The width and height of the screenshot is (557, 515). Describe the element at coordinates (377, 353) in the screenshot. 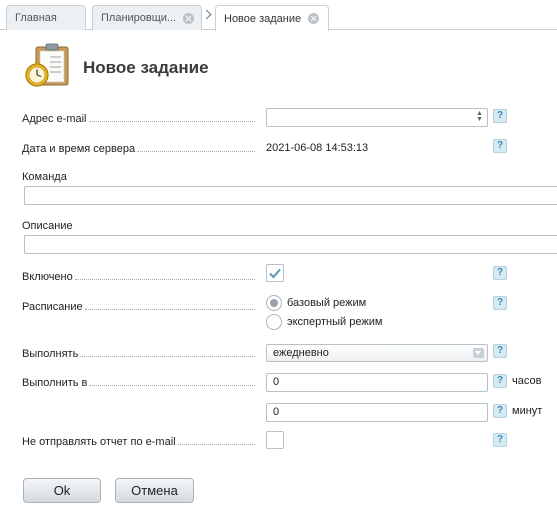

I see `run-select: ежедневно` at that location.